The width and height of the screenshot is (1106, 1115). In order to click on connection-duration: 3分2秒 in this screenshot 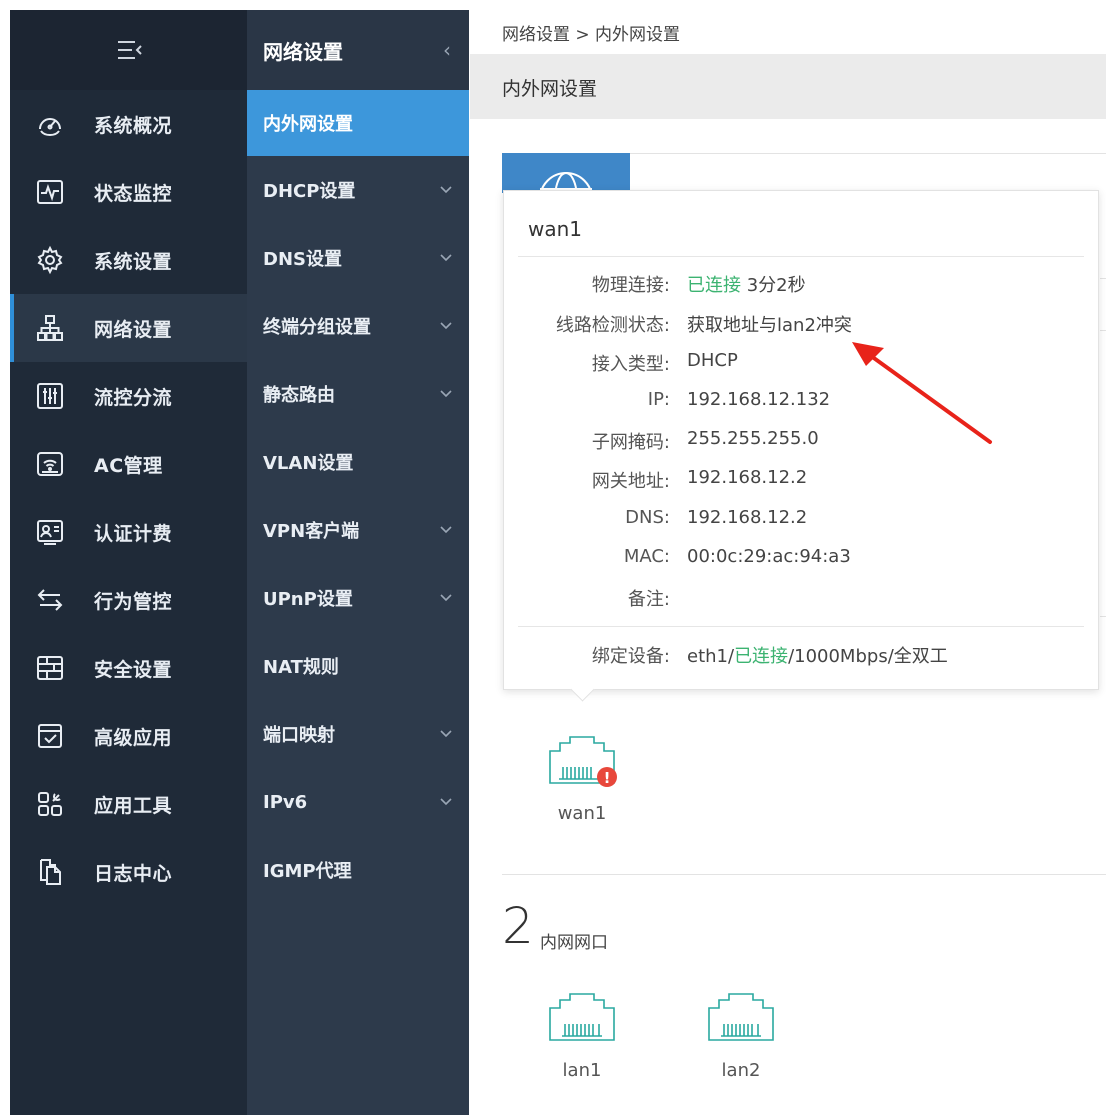, I will do `click(773, 285)`.